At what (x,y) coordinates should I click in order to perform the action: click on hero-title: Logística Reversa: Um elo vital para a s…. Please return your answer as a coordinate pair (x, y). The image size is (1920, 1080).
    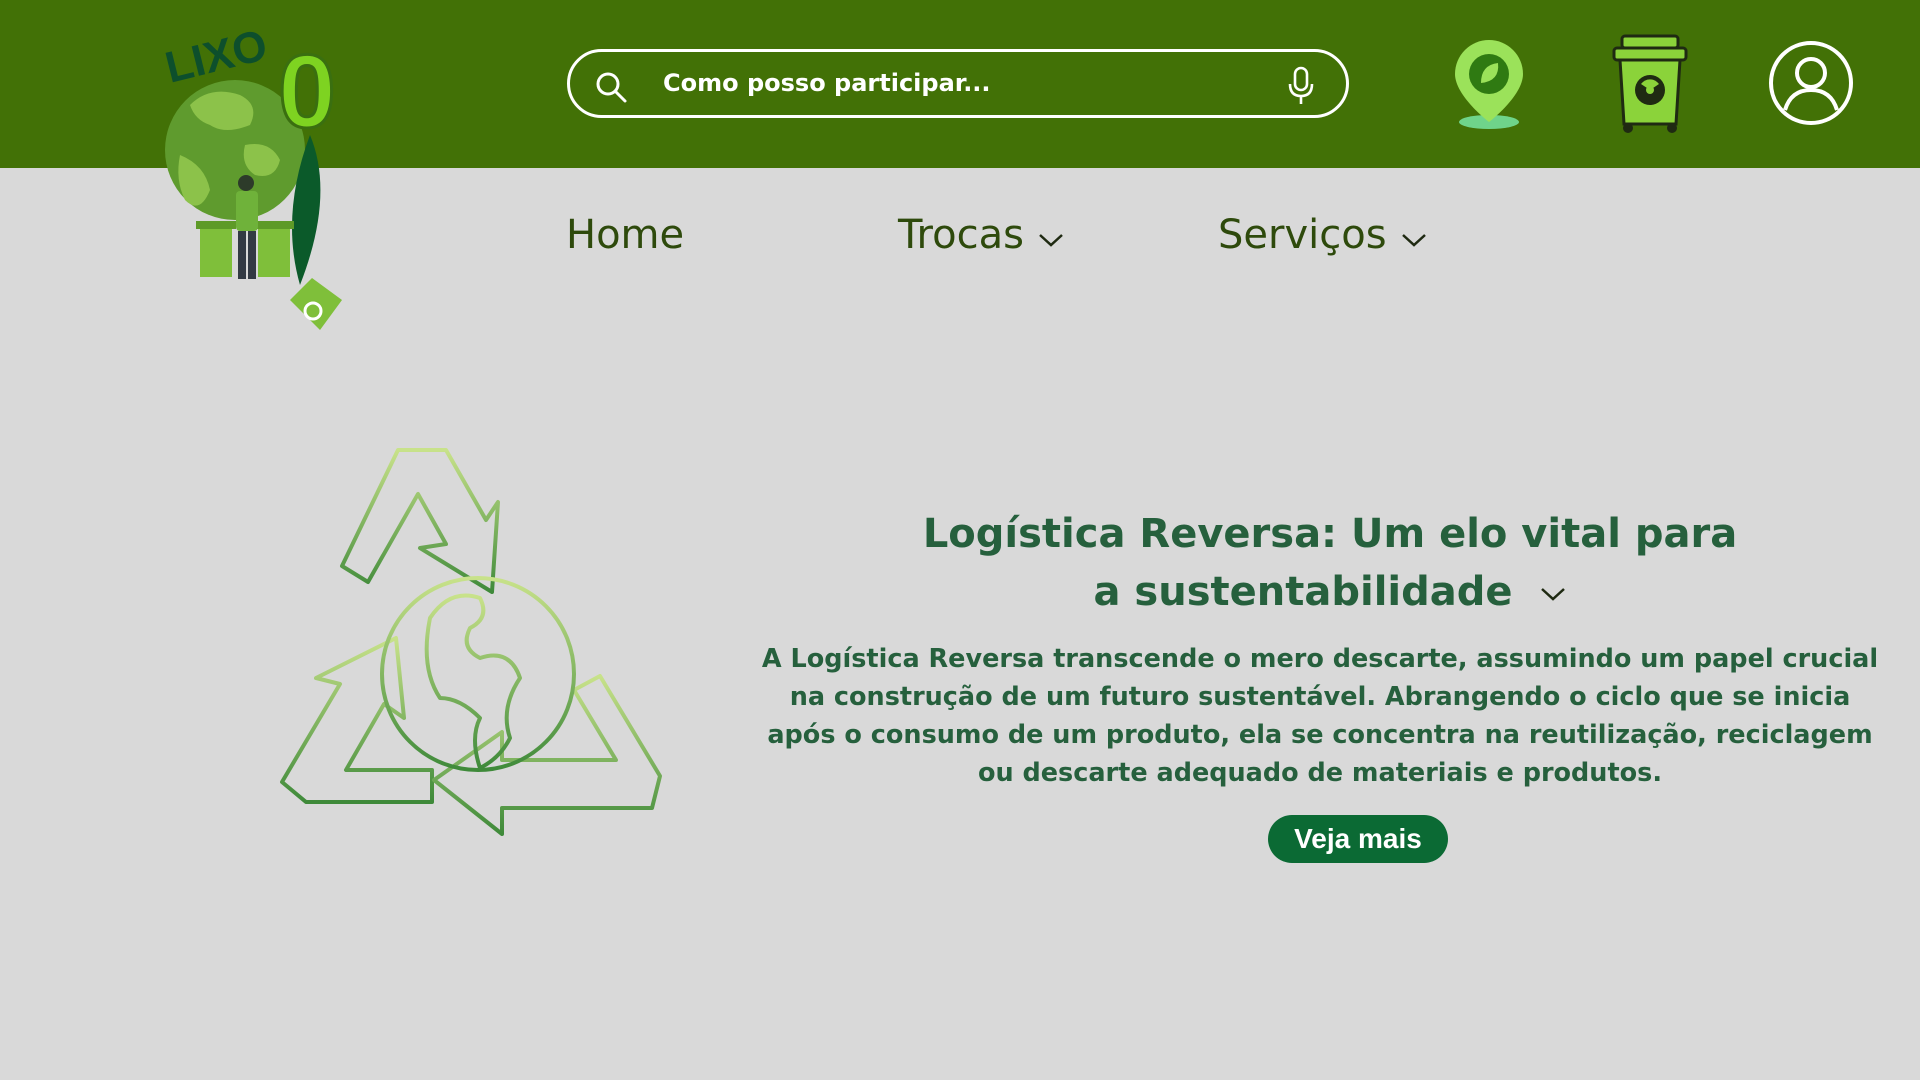
    Looking at the image, I should click on (1330, 563).